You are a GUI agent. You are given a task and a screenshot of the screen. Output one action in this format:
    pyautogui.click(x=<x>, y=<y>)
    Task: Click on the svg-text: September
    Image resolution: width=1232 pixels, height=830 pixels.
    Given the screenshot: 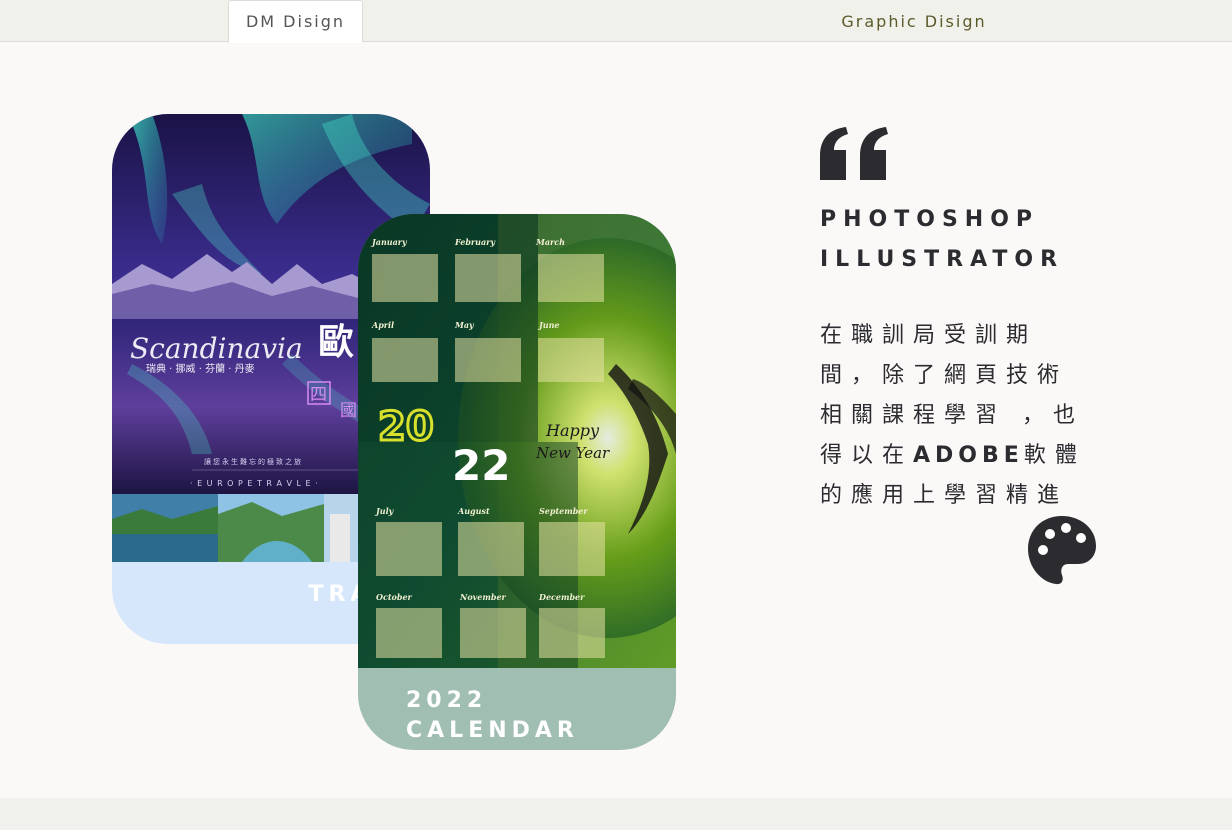 What is the action you would take?
    pyautogui.click(x=563, y=511)
    